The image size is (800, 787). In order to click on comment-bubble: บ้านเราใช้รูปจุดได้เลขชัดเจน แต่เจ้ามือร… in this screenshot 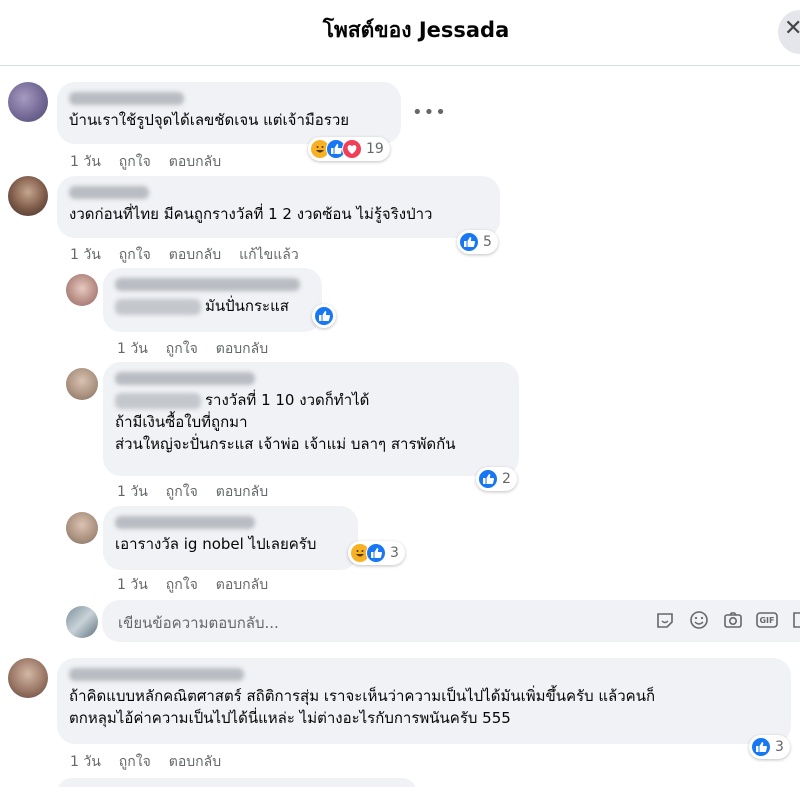, I will do `click(229, 113)`.